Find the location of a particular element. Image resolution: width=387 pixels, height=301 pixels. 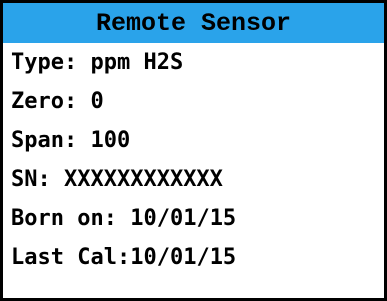

zero-row: Zero: 0 is located at coordinates (197, 101).